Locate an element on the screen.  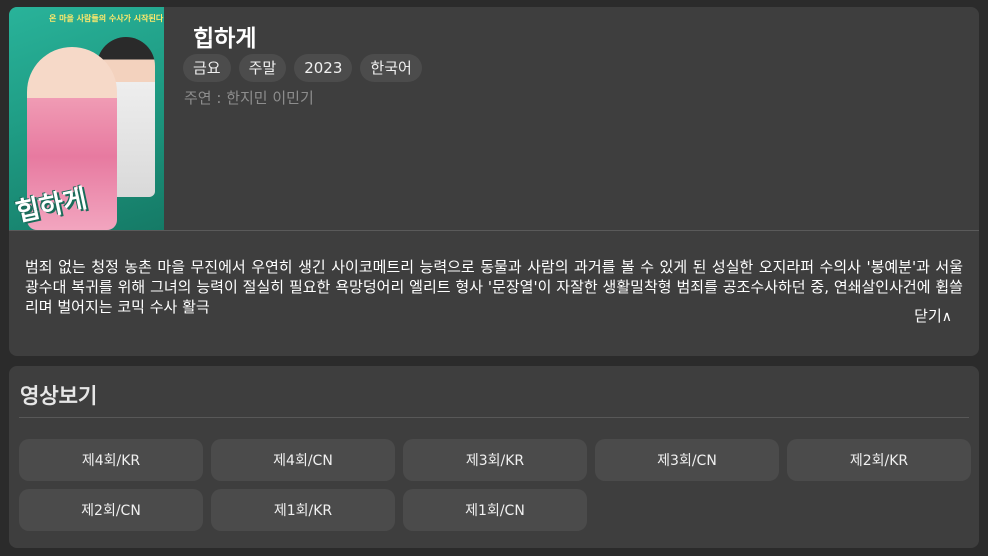
poster-tagline: 온 마을 사람들의 수사가 시작된다 is located at coordinates (106, 18).